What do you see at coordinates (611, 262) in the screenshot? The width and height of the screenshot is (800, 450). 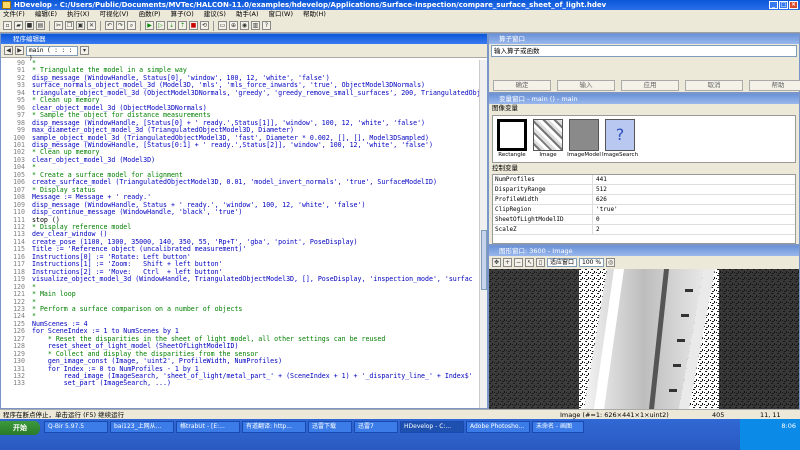 I see `inspect-image-icon: ◎` at bounding box center [611, 262].